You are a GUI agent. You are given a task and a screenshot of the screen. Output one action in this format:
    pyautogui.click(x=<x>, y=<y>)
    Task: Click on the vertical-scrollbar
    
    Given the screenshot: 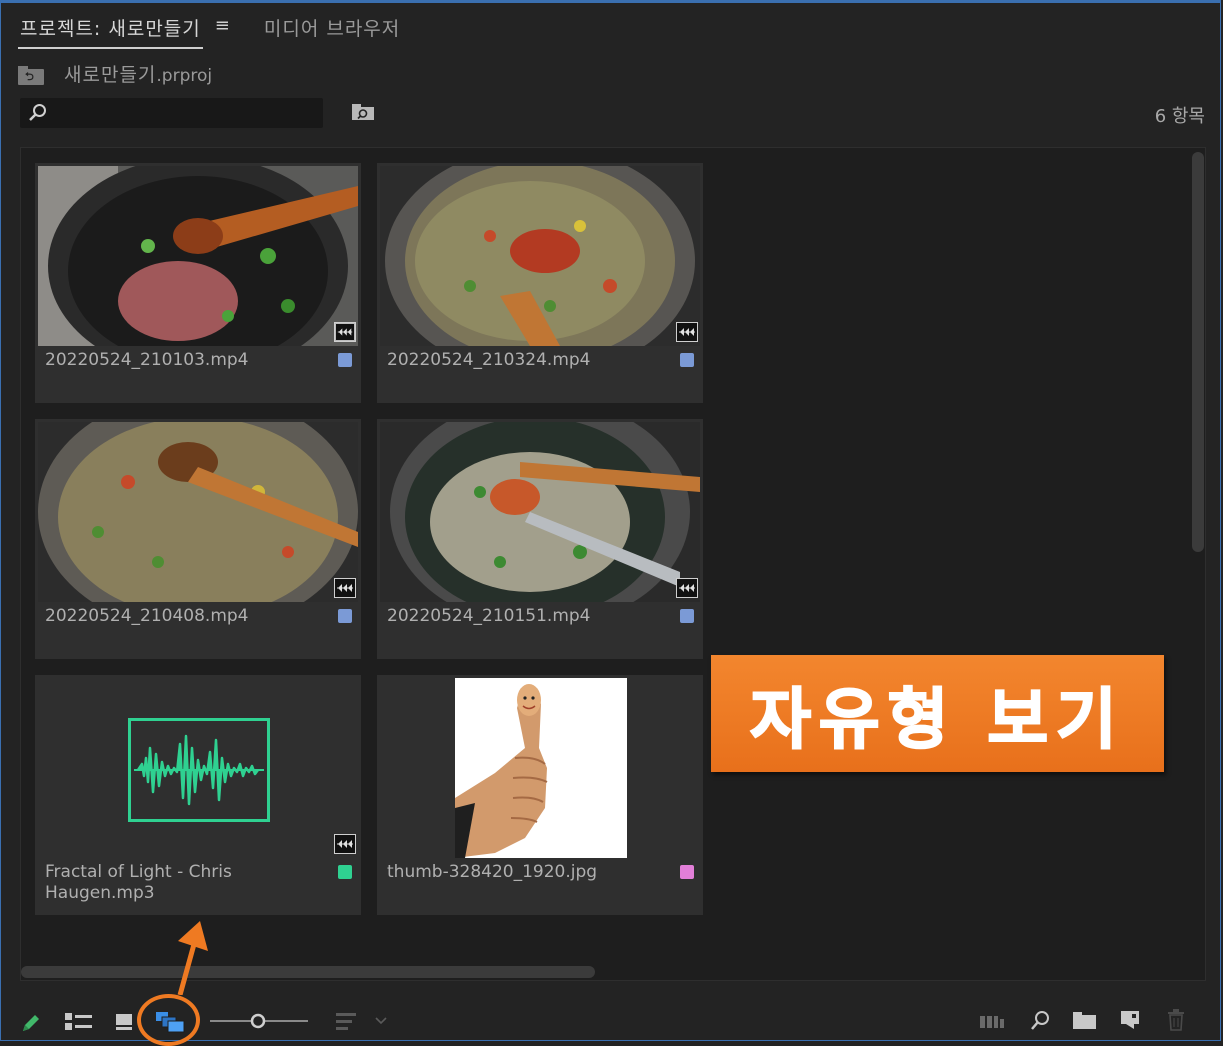 What is the action you would take?
    pyautogui.click(x=1197, y=559)
    